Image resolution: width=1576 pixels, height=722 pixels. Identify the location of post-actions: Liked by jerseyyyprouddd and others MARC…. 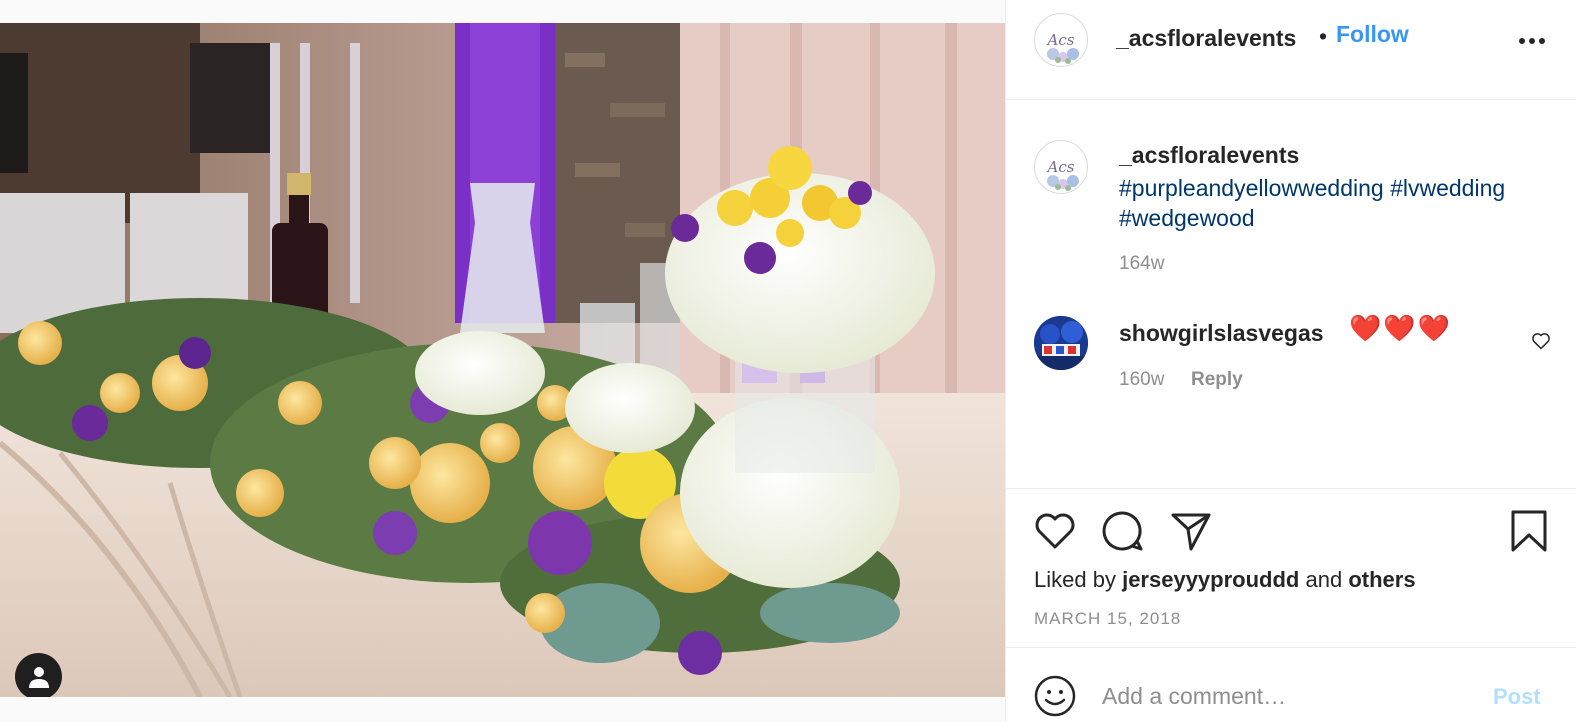
(1291, 568).